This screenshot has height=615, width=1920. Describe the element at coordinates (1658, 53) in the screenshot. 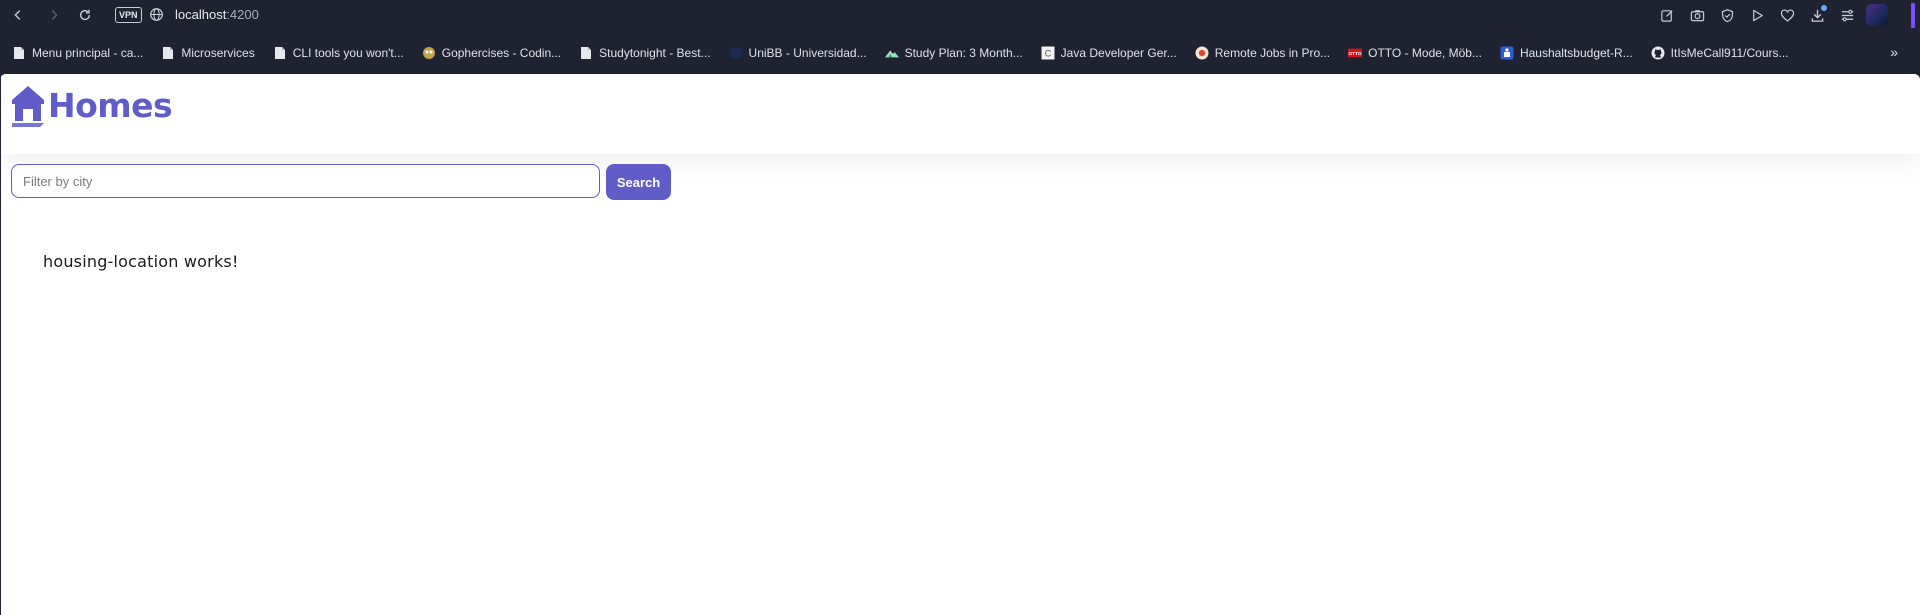

I see `github-icon` at that location.